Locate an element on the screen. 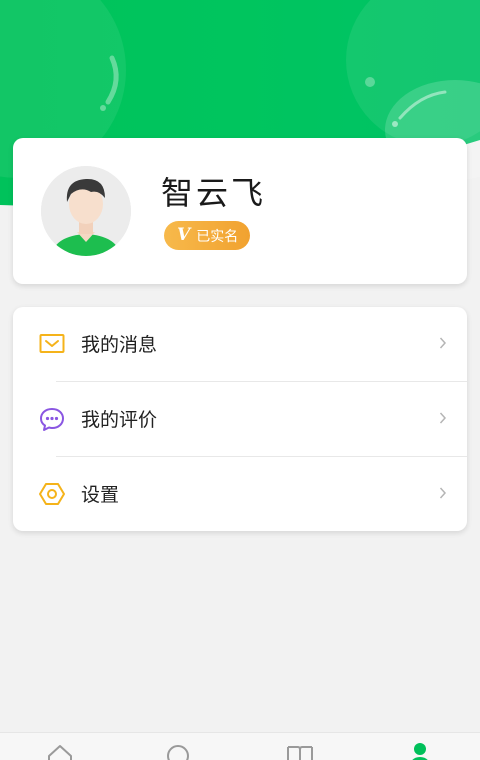 This screenshot has height=760, width=480. book-icon is located at coordinates (300, 751).